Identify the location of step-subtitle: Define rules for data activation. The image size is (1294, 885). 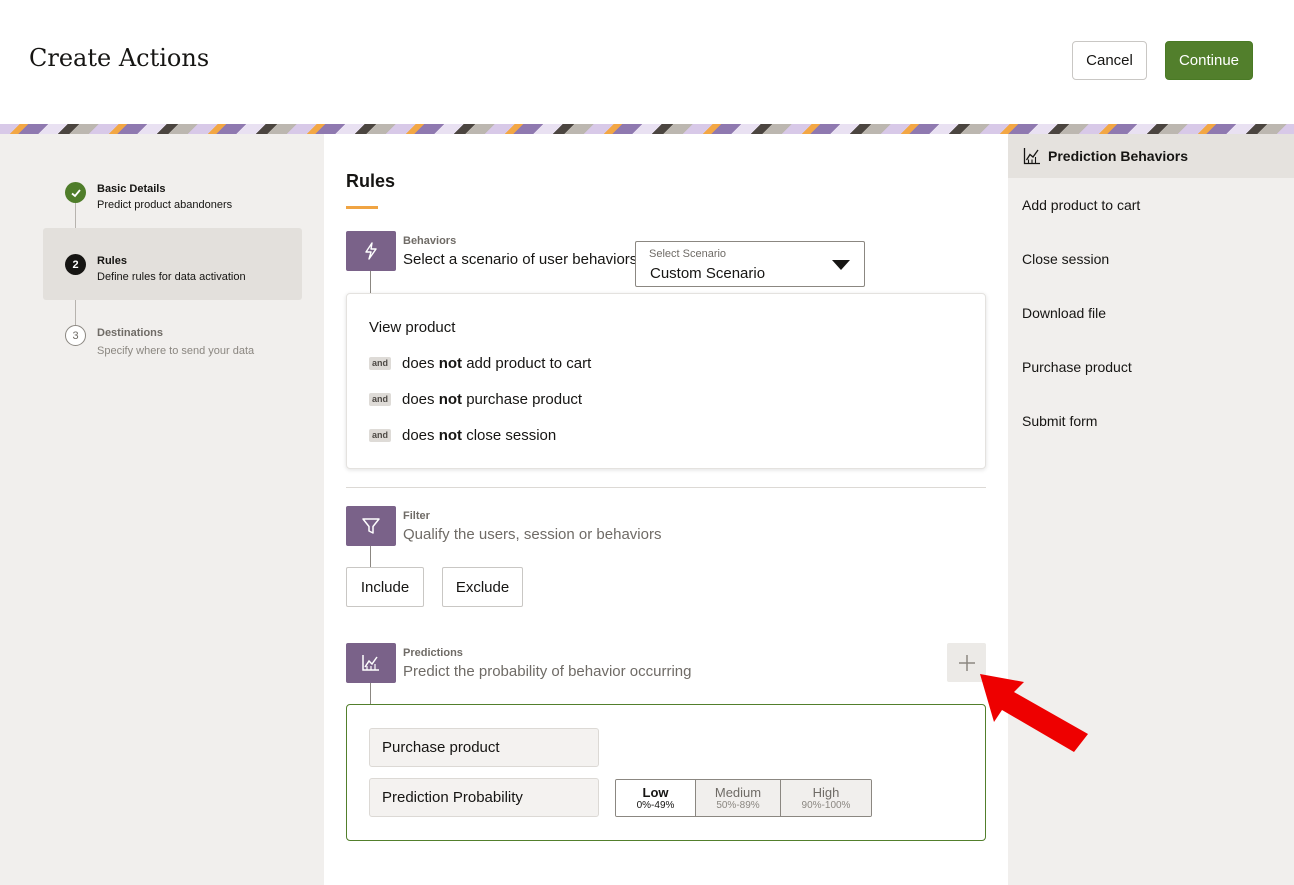
(171, 277).